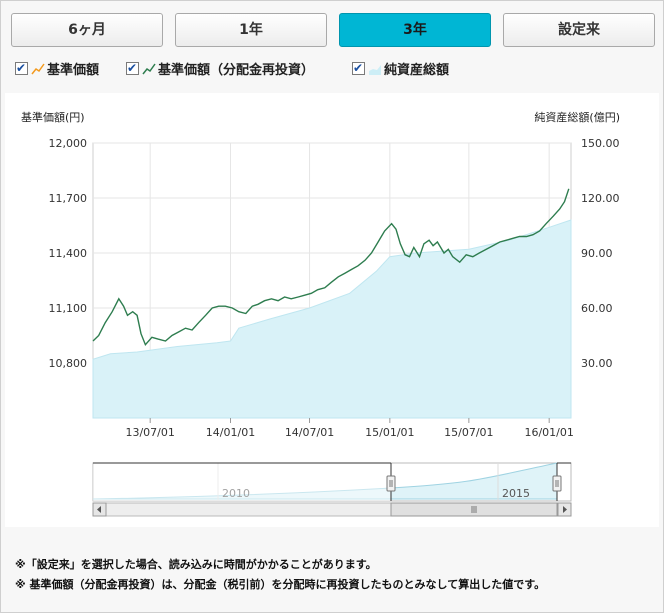 Image resolution: width=664 pixels, height=613 pixels. Describe the element at coordinates (334, 30) in the screenshot. I see `period-tabs: 6ヶ月 1年 3年 設定来` at that location.